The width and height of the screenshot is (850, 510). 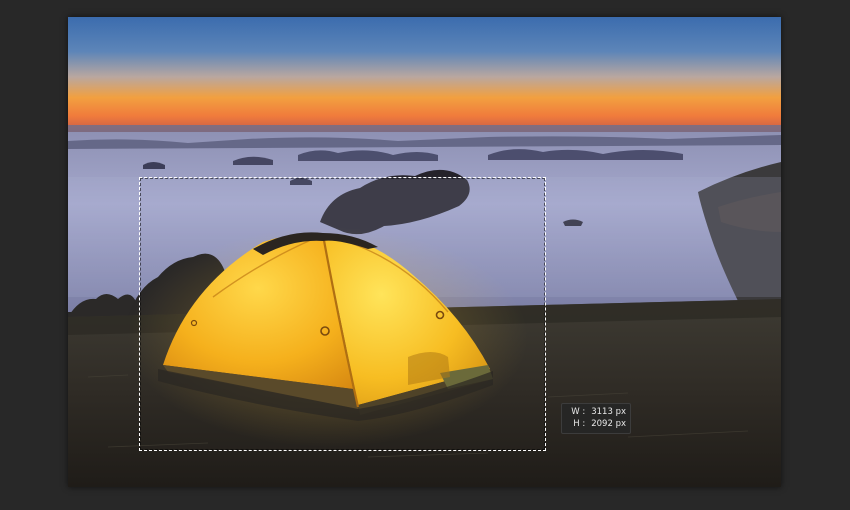 I want to click on width-label: W :, so click(x=578, y=412).